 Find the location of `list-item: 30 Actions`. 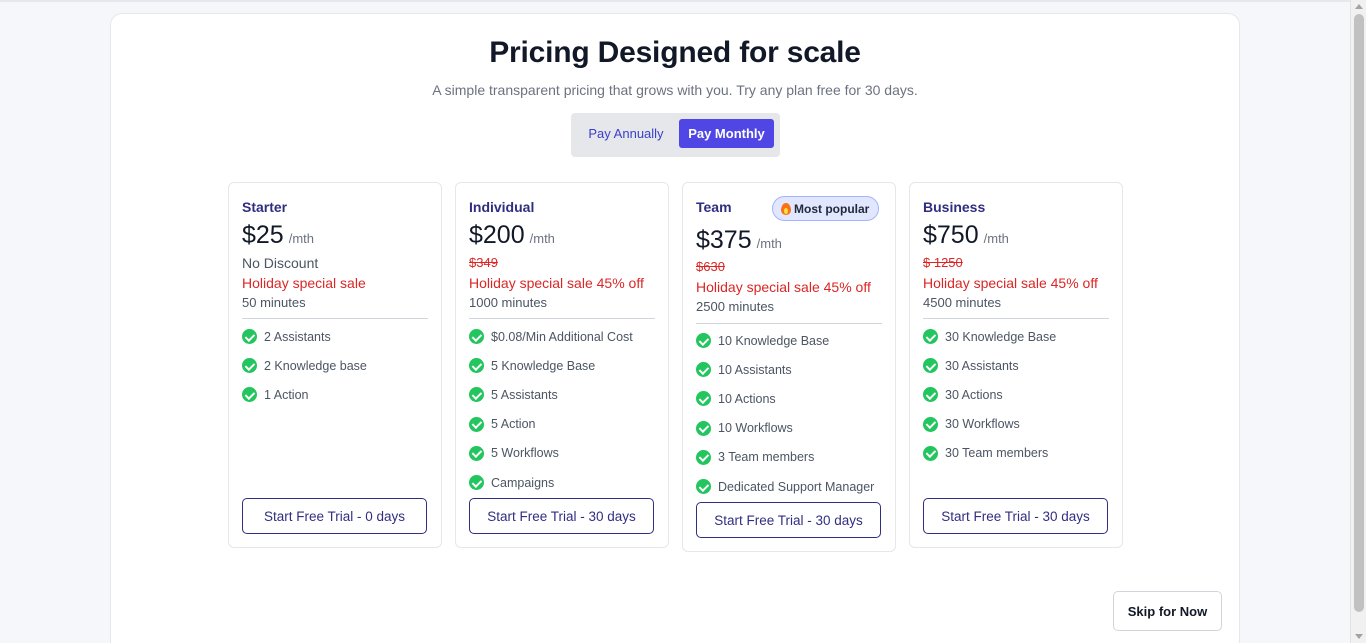

list-item: 30 Actions is located at coordinates (989, 394).